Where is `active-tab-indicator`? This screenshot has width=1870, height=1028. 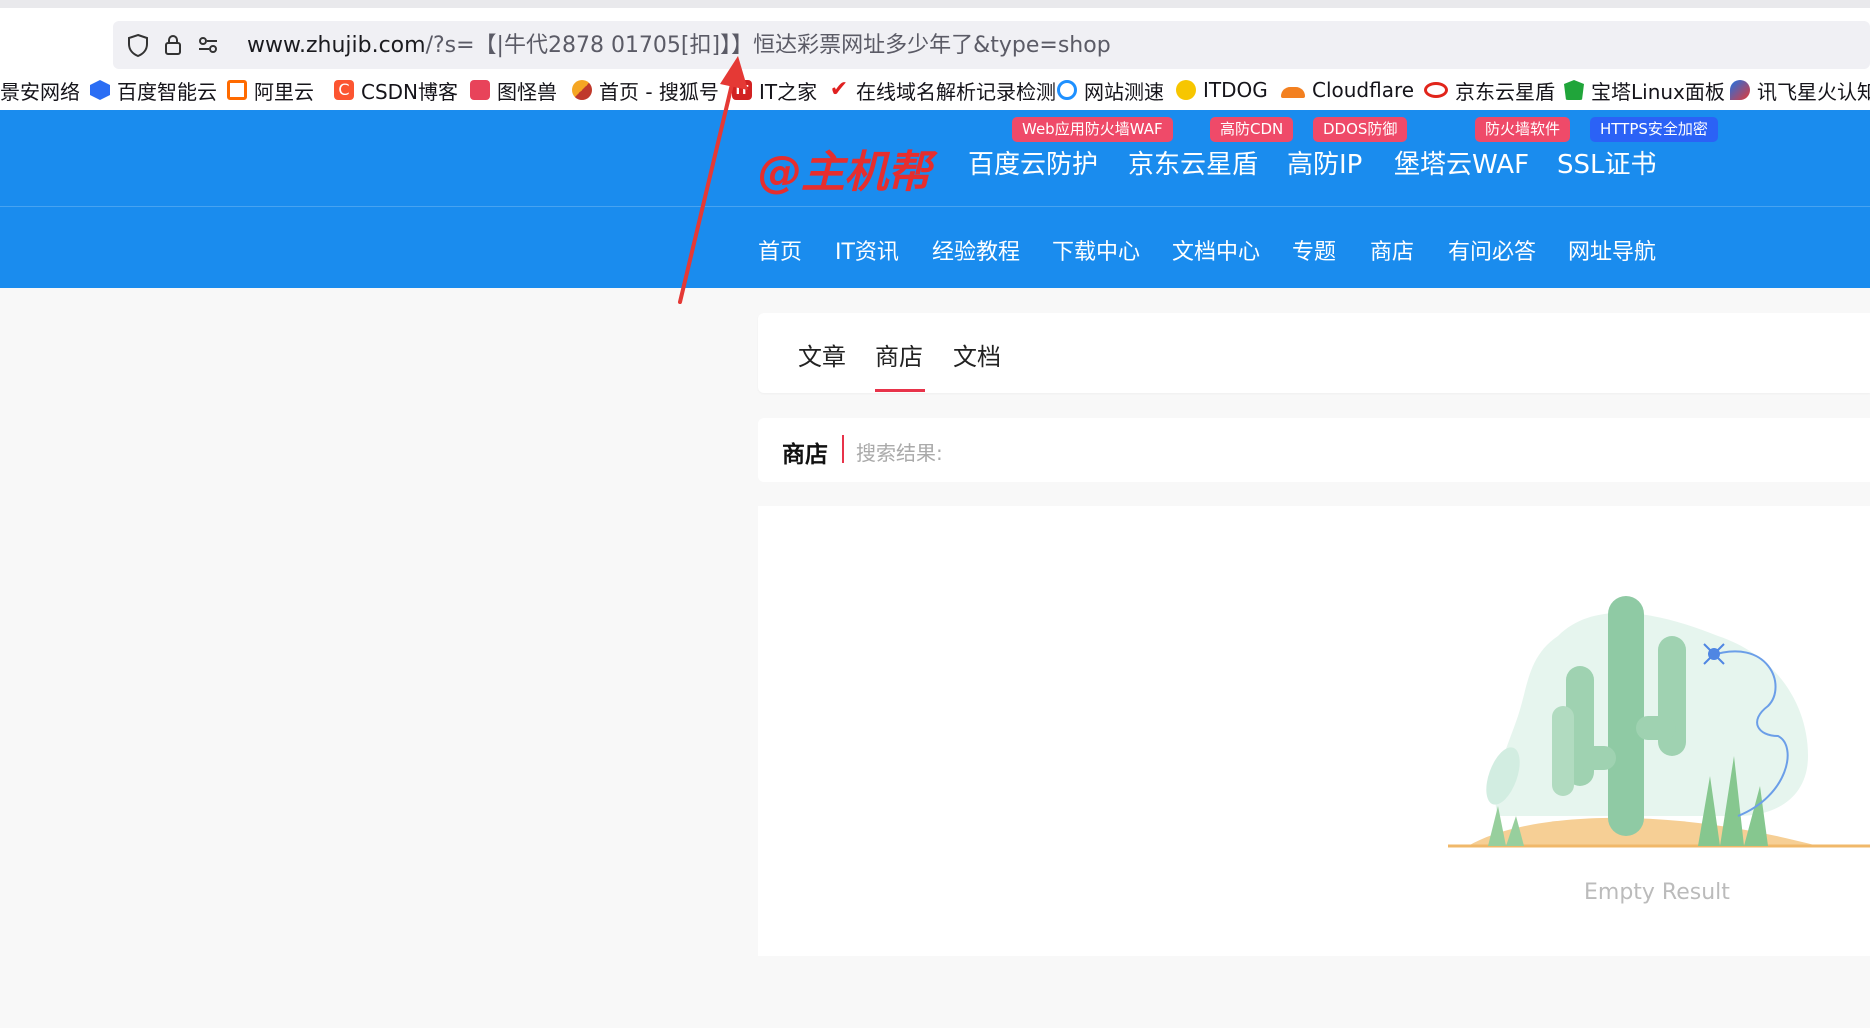
active-tab-indicator is located at coordinates (900, 390).